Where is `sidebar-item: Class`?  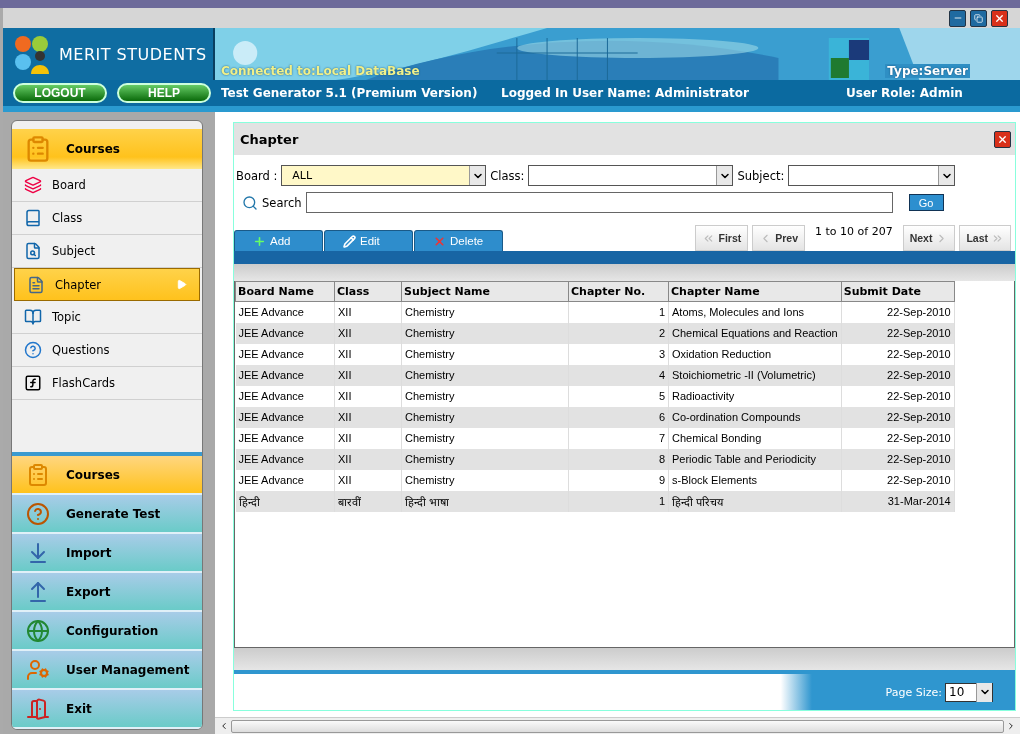
sidebar-item: Class is located at coordinates (107, 218).